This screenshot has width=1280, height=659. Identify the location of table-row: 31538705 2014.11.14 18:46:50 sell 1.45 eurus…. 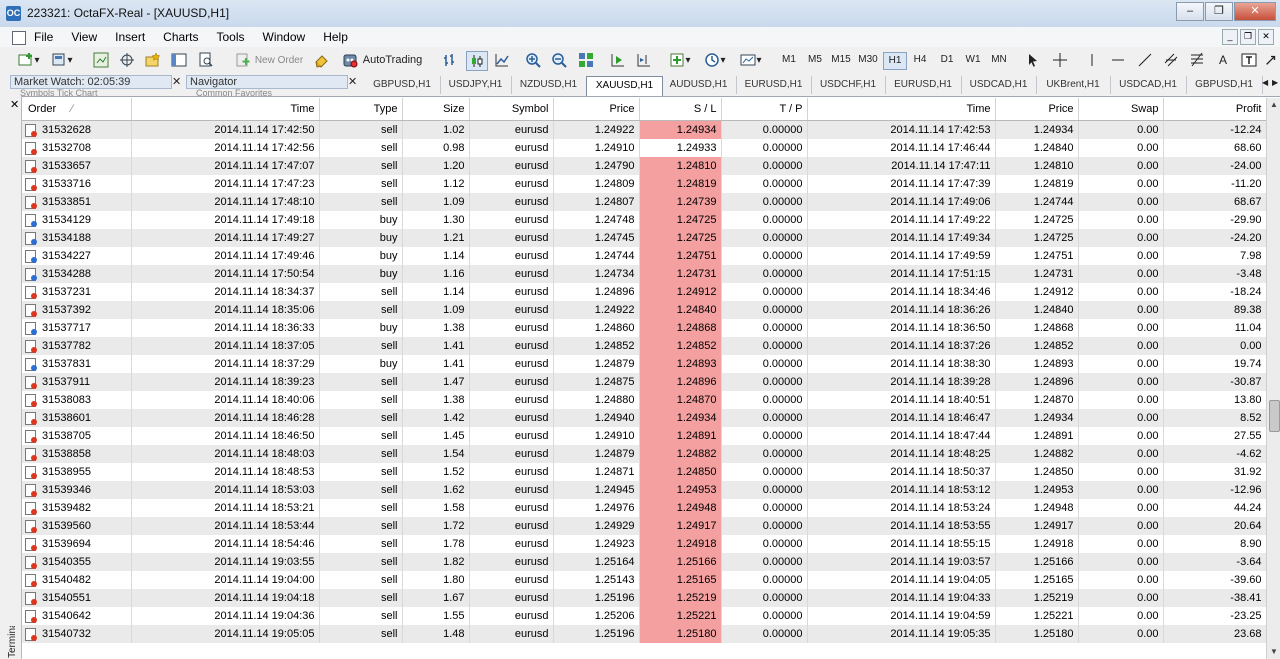
(644, 436).